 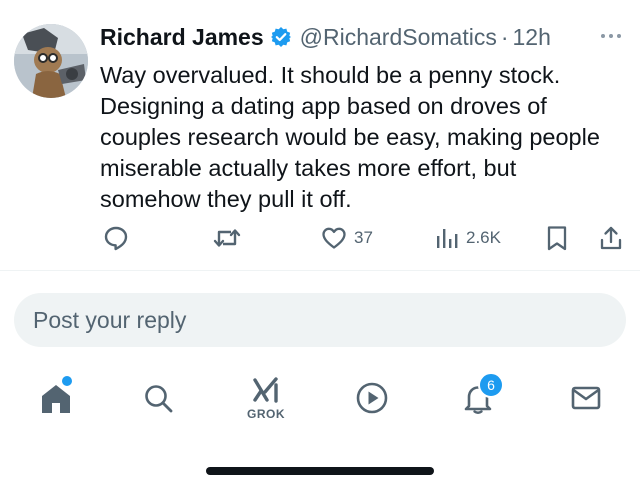 What do you see at coordinates (483, 237) in the screenshot?
I see `view-count: 2.6K` at bounding box center [483, 237].